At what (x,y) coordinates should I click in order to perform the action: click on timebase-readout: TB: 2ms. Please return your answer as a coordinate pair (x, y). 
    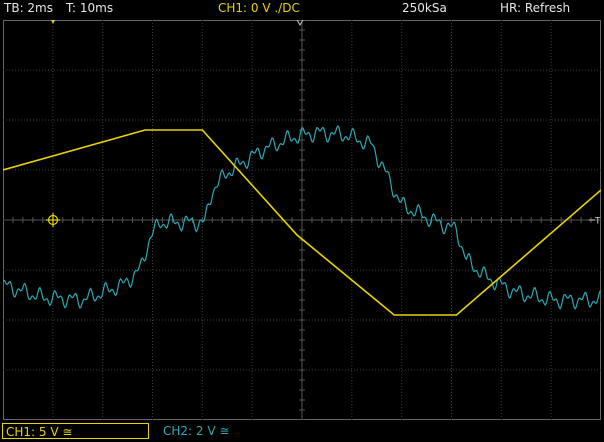
    Looking at the image, I should click on (28, 8).